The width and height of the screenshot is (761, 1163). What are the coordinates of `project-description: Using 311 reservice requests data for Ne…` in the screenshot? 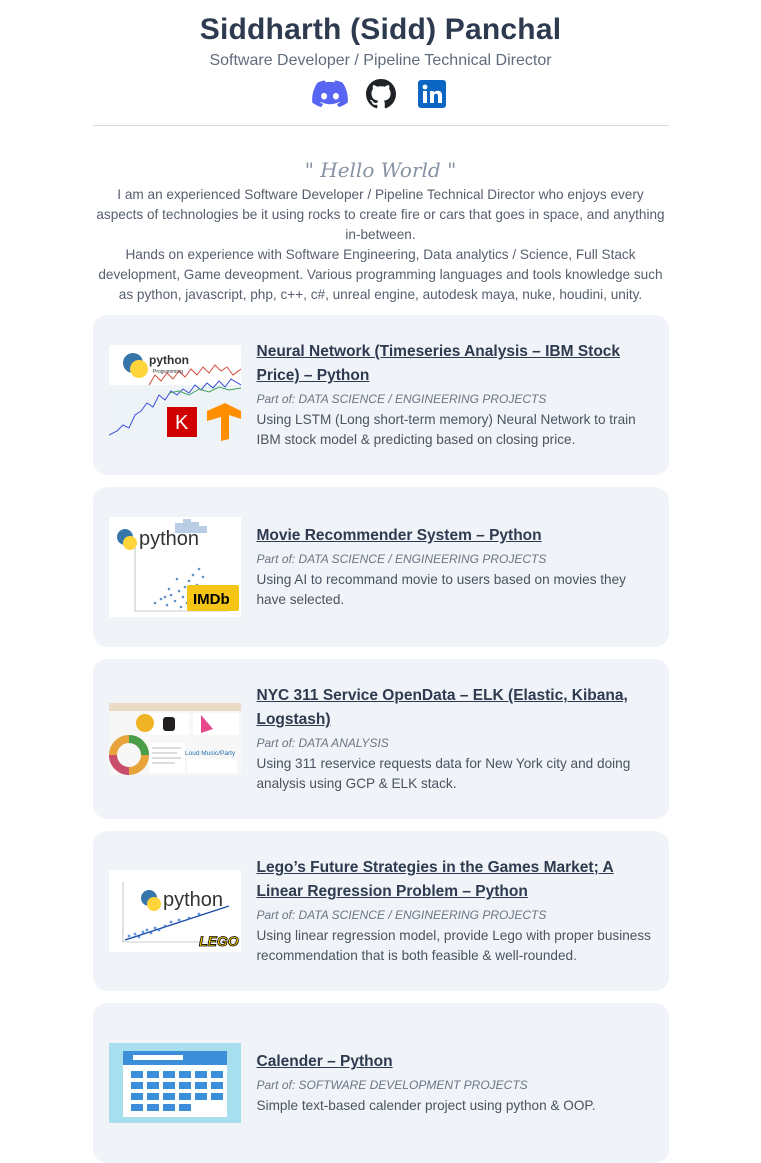 It's located at (443, 773).